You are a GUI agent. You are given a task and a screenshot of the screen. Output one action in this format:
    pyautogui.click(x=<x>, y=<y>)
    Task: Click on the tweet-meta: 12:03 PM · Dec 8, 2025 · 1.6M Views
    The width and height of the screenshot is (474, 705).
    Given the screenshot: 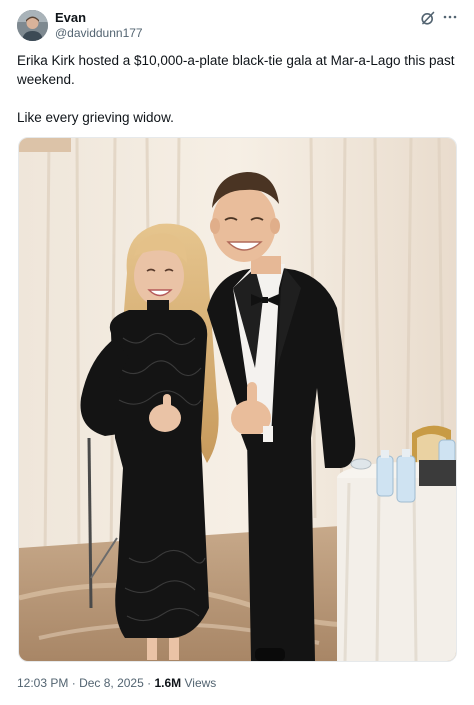 What is the action you would take?
    pyautogui.click(x=116, y=683)
    